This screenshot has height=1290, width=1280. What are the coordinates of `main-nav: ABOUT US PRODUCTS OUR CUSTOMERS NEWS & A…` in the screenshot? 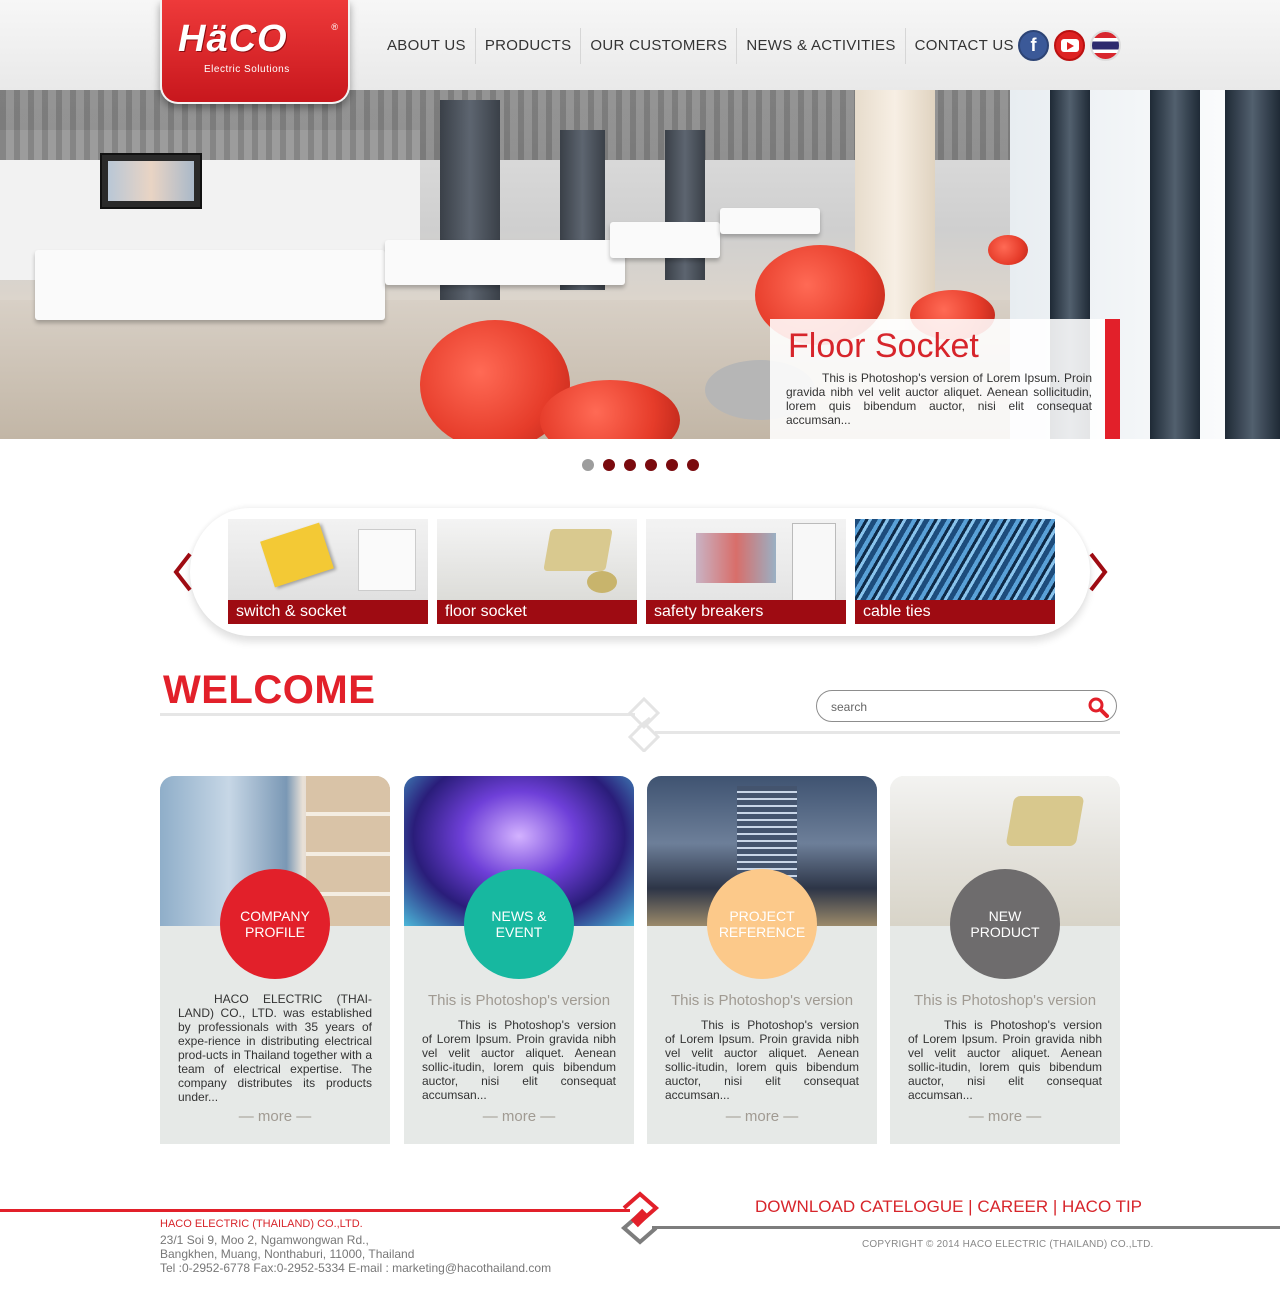 It's located at (700, 46).